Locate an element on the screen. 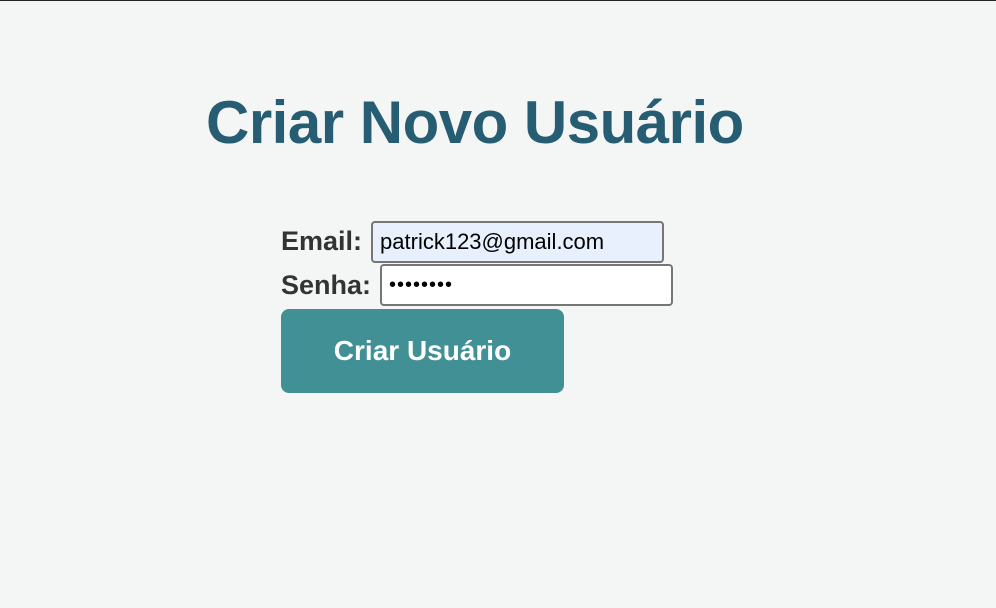 Image resolution: width=996 pixels, height=608 pixels. page-title: Criar Novo Usuário is located at coordinates (475, 122).